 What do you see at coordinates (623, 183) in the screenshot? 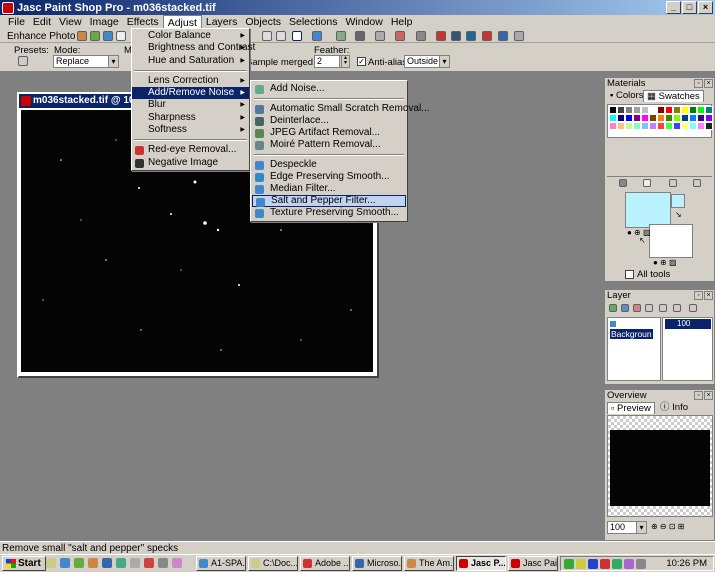
I see `swatch-view-icon` at bounding box center [623, 183].